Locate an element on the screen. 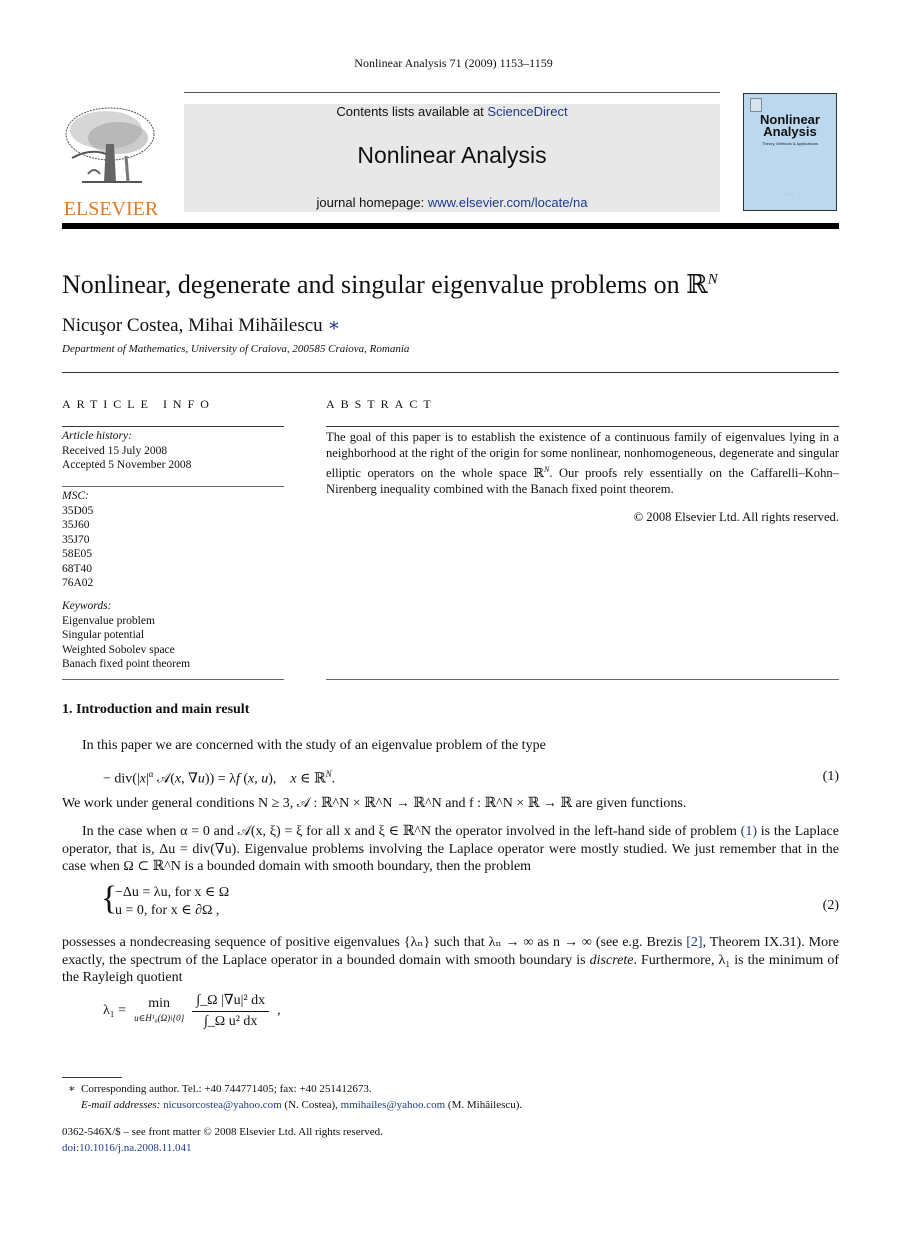 The image size is (907, 1238). history-heading: Article history: is located at coordinates (97, 436).